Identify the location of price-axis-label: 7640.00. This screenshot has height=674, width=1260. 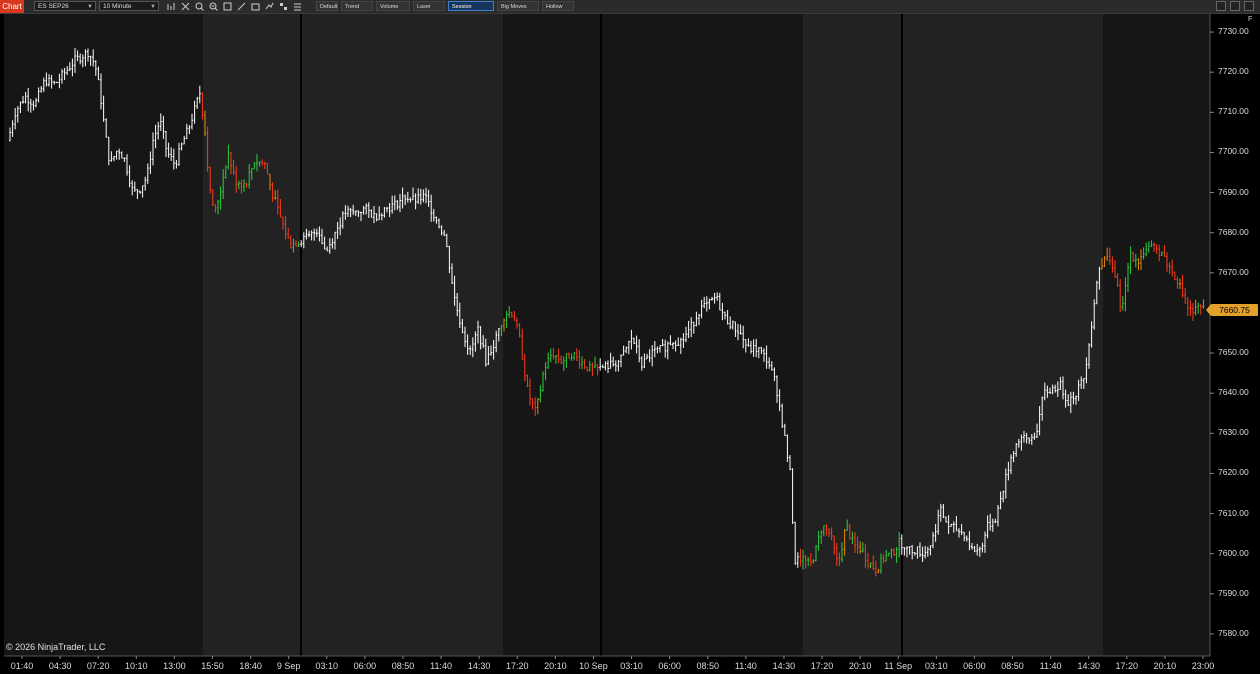
(1233, 392).